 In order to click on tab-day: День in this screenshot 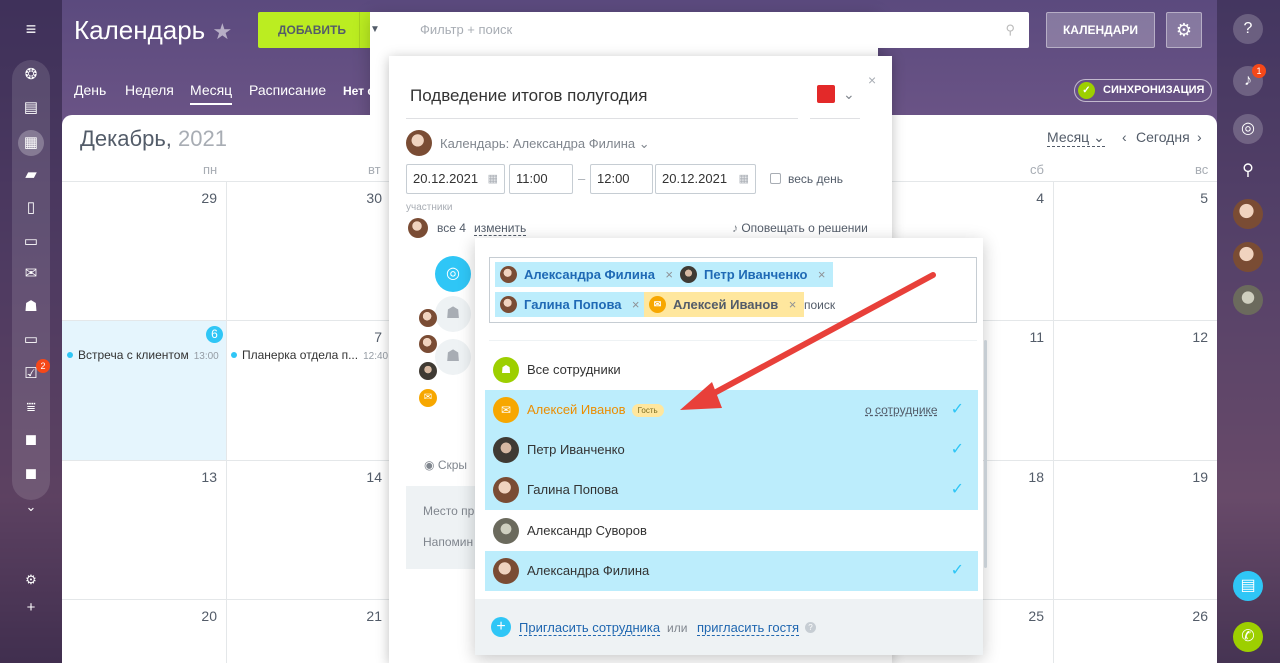, I will do `click(90, 90)`.